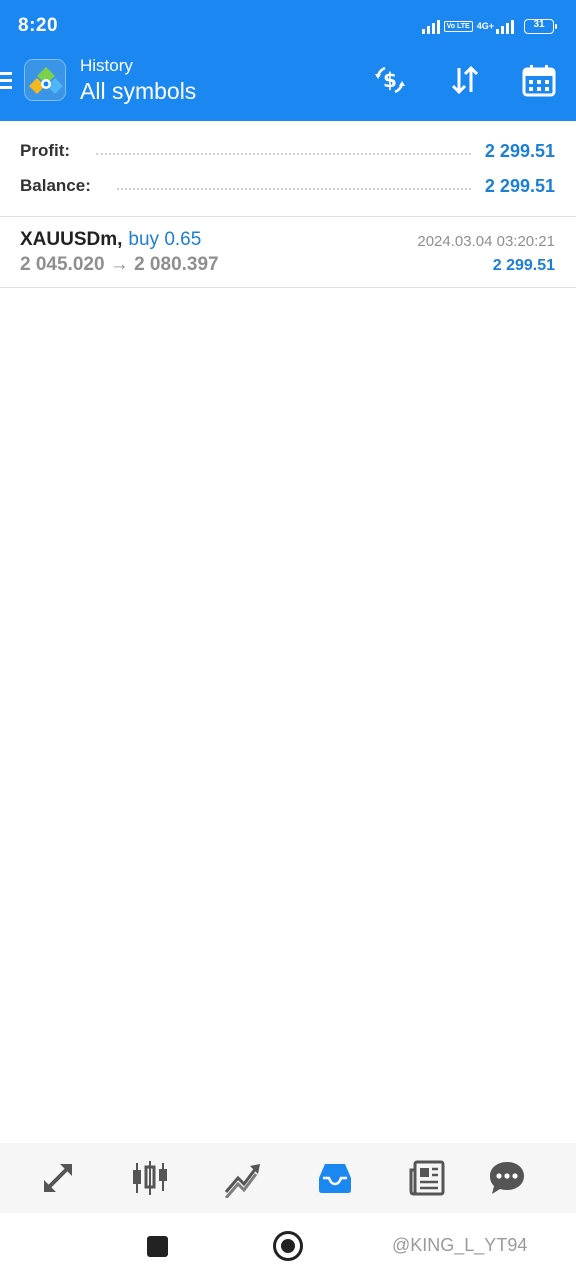 This screenshot has height=1280, width=576. I want to click on metatrader-logo-icon, so click(45, 80).